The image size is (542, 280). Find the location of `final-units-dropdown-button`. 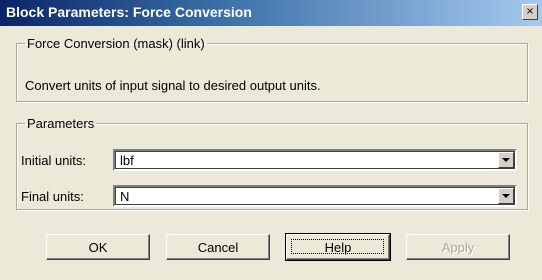

final-units-dropdown-button is located at coordinates (506, 196).